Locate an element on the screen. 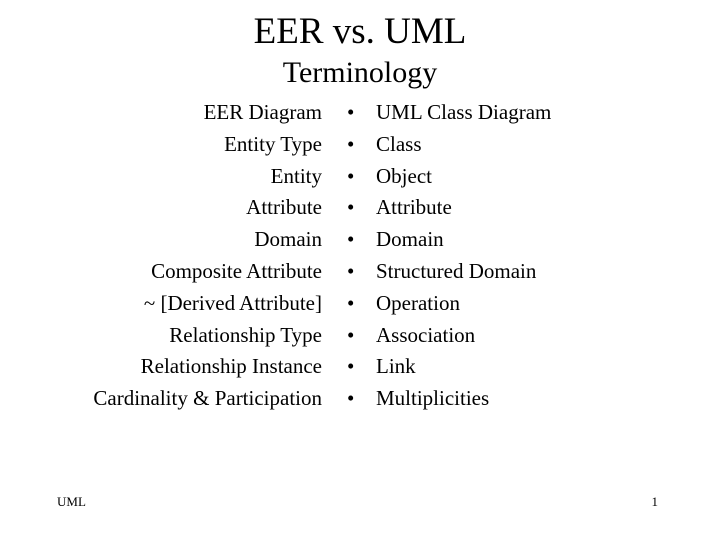  eer-term: Attribute is located at coordinates (284, 207).